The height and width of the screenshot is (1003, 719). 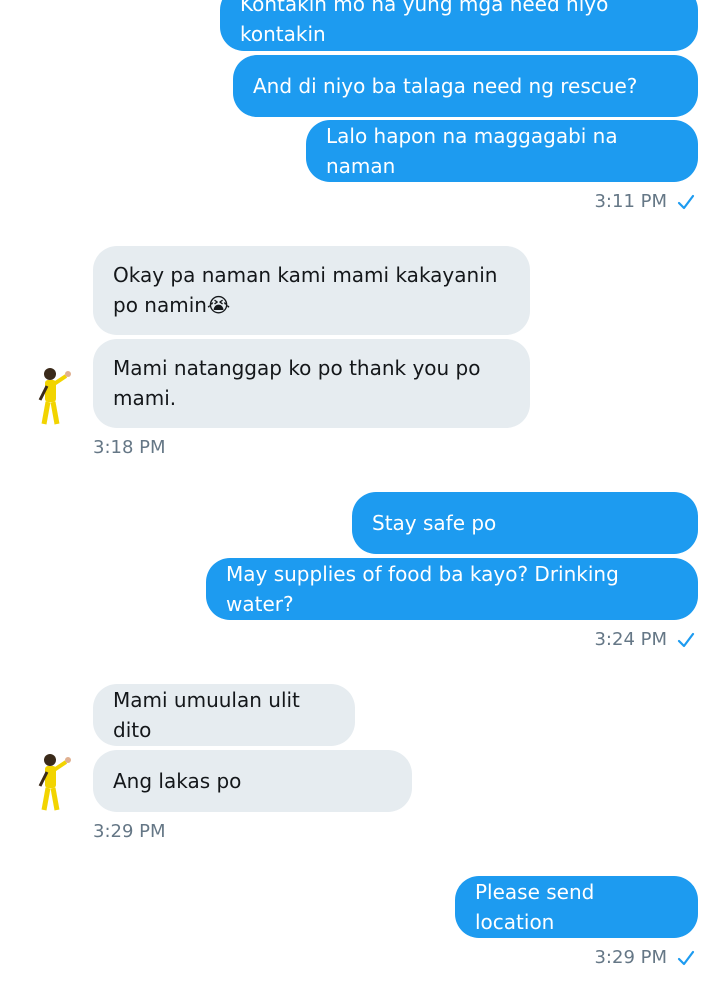 I want to click on sent-message: And di niyo ba talaga need ng rescue?, so click(x=465, y=86).